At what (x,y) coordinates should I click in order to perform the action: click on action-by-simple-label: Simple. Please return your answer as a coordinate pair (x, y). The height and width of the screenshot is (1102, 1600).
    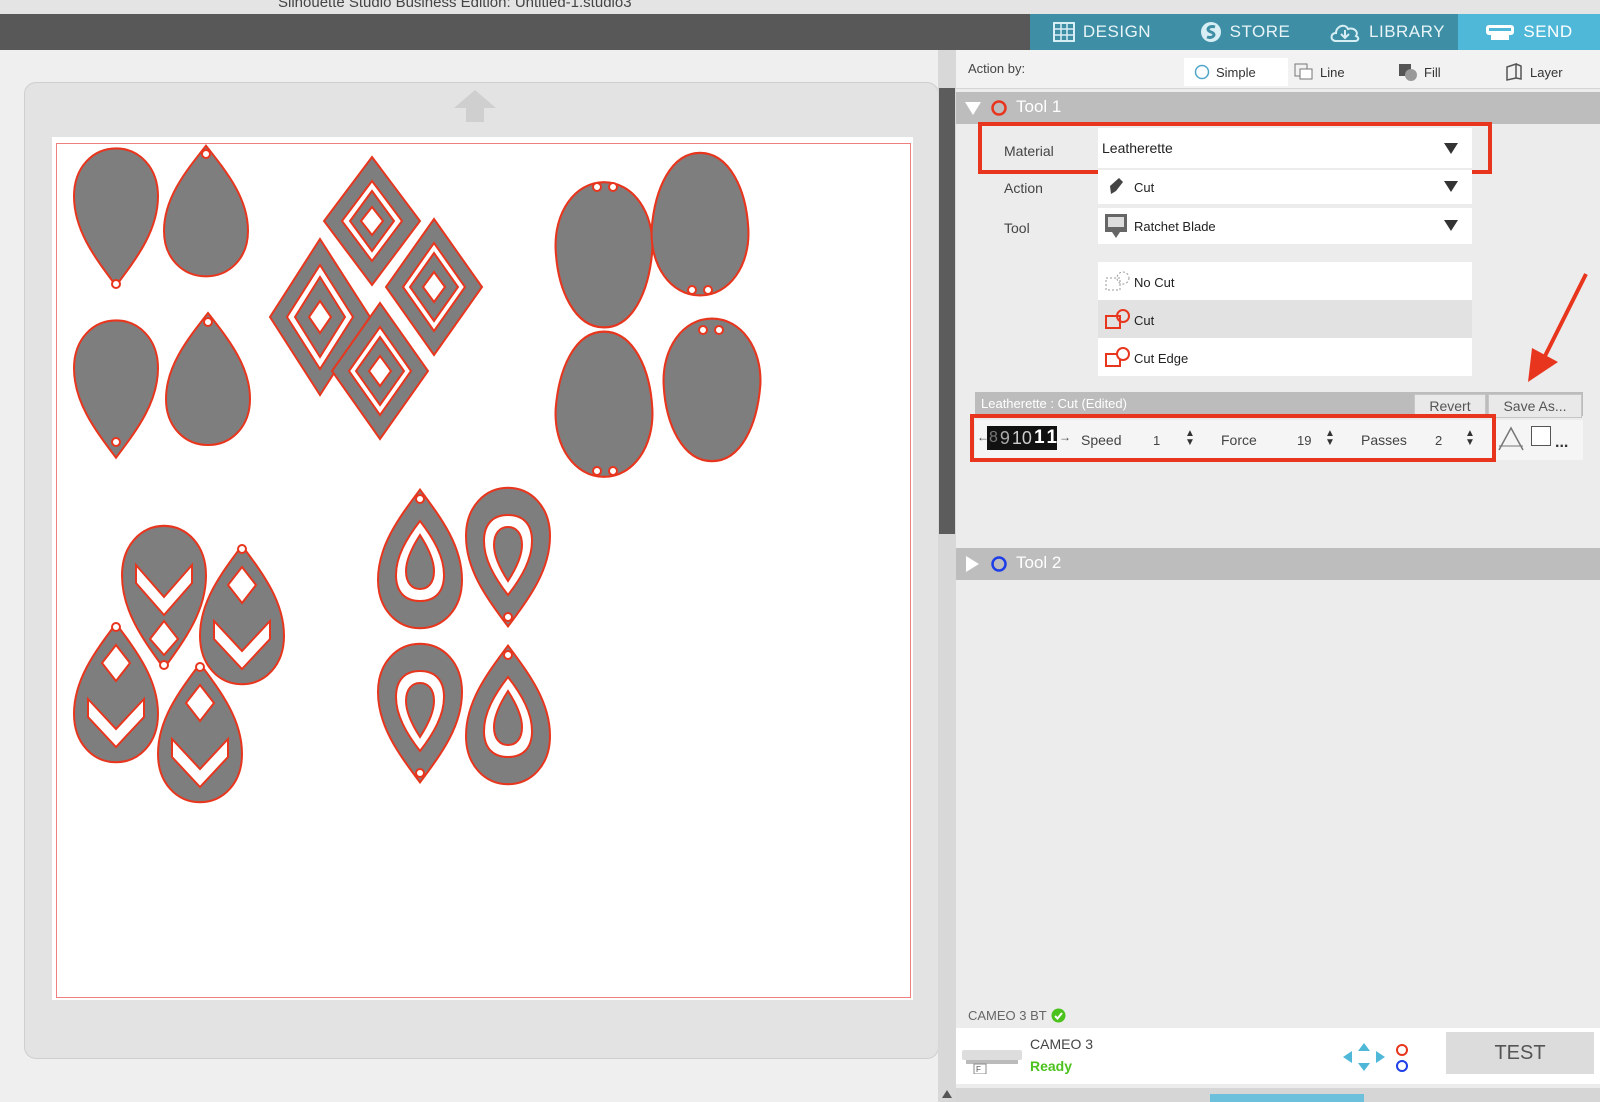
    Looking at the image, I should click on (1236, 72).